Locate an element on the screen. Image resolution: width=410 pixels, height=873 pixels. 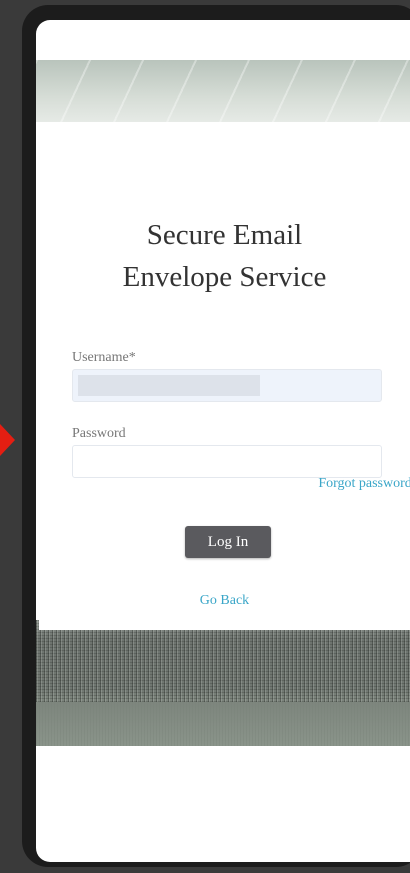
username-input is located at coordinates (227, 385).